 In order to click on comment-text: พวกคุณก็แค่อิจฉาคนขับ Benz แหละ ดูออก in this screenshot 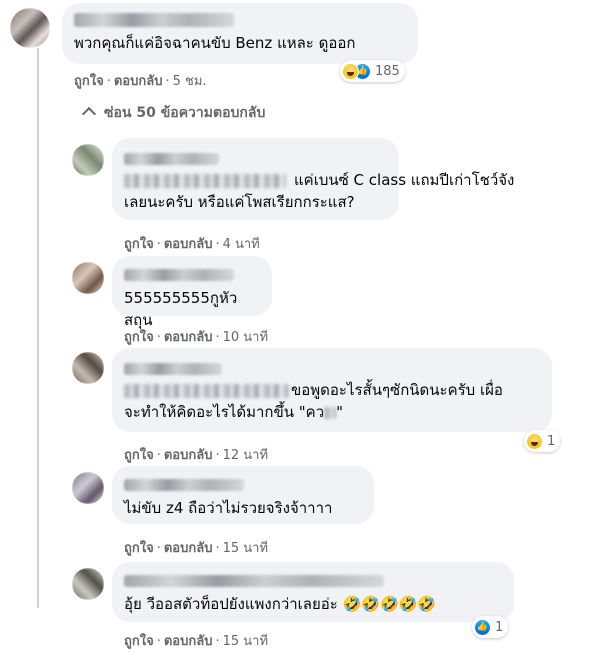, I will do `click(215, 43)`.